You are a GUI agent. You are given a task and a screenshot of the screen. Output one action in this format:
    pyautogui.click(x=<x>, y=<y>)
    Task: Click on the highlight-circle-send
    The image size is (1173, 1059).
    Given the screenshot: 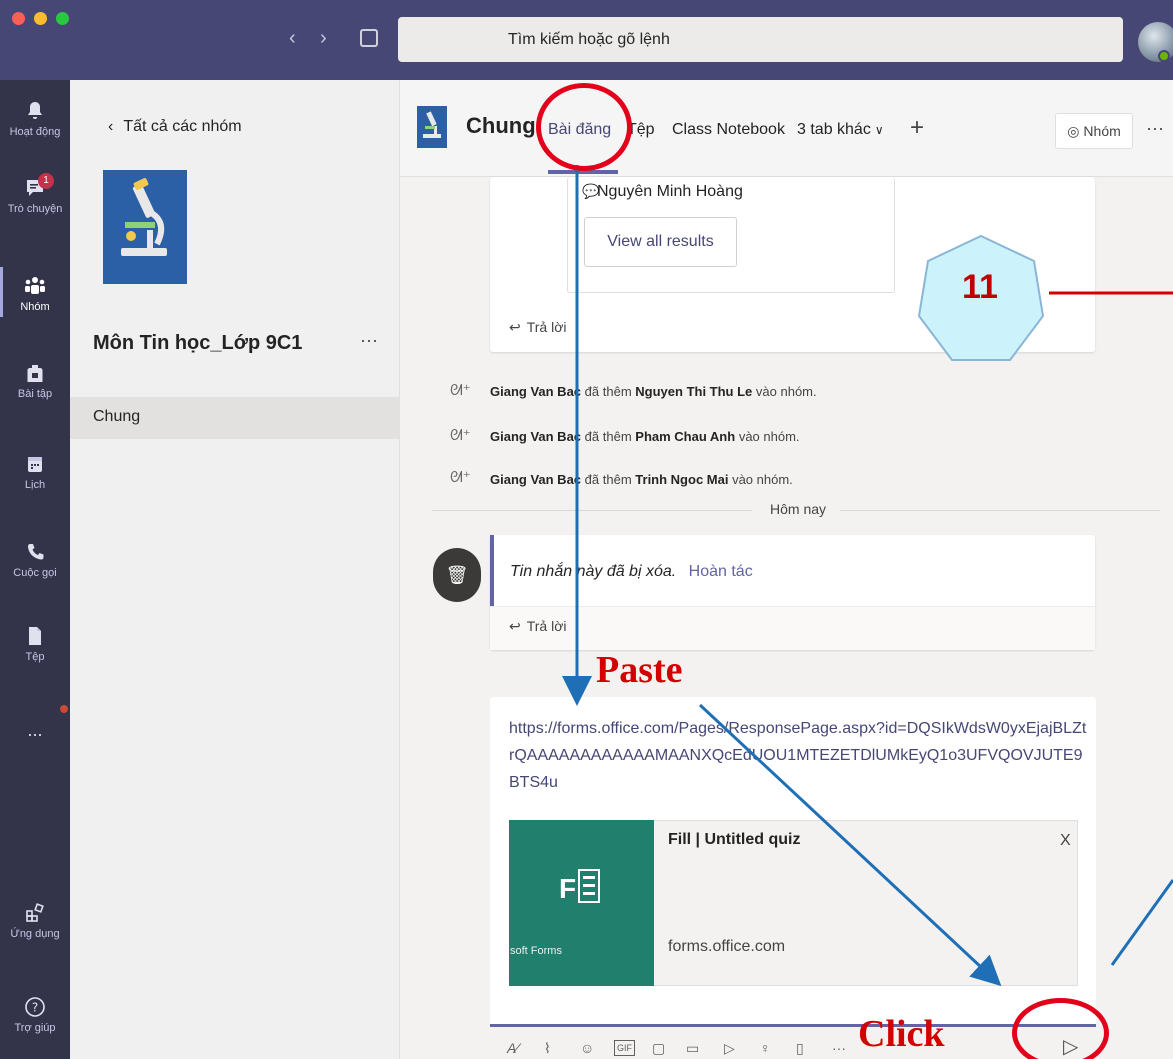 What is the action you would take?
    pyautogui.click(x=1060, y=1028)
    